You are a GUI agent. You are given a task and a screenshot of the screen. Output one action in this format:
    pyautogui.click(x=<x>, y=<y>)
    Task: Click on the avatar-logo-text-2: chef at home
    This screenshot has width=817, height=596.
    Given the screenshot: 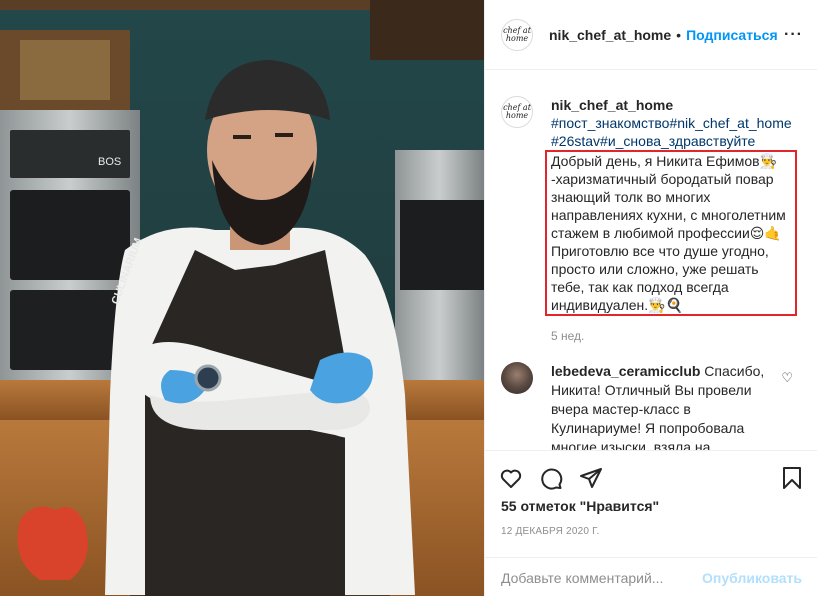 What is the action you would take?
    pyautogui.click(x=517, y=111)
    